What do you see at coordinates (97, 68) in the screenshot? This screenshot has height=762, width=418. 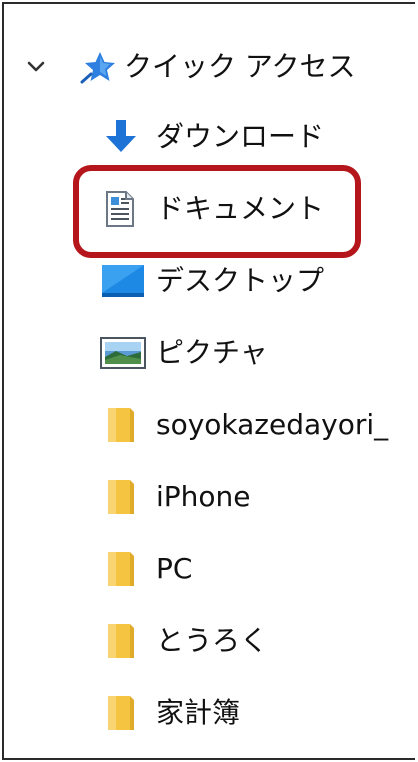 I see `star-pin-icon` at bounding box center [97, 68].